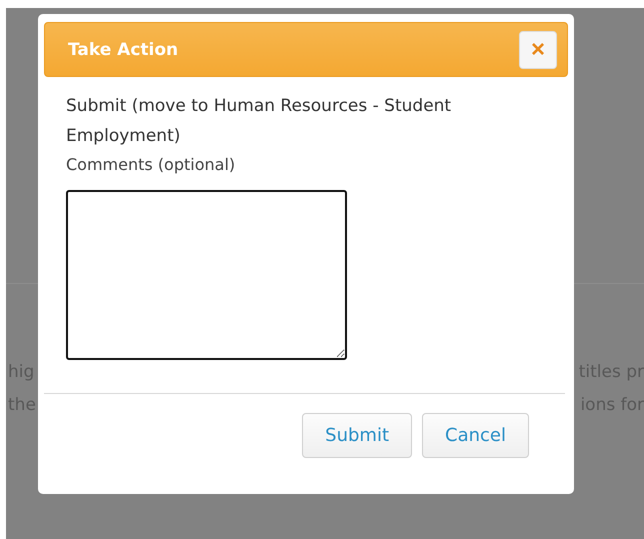  Describe the element at coordinates (123, 50) in the screenshot. I see `dialog-title: Take Action` at that location.